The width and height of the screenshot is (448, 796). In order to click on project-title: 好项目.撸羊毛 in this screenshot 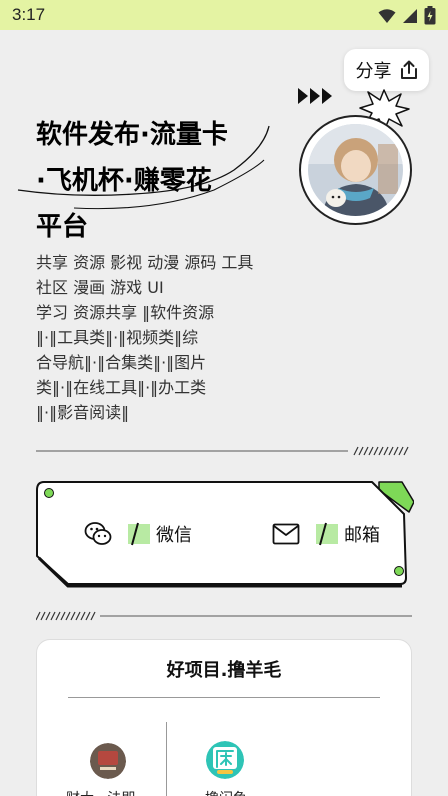, I will do `click(224, 670)`.